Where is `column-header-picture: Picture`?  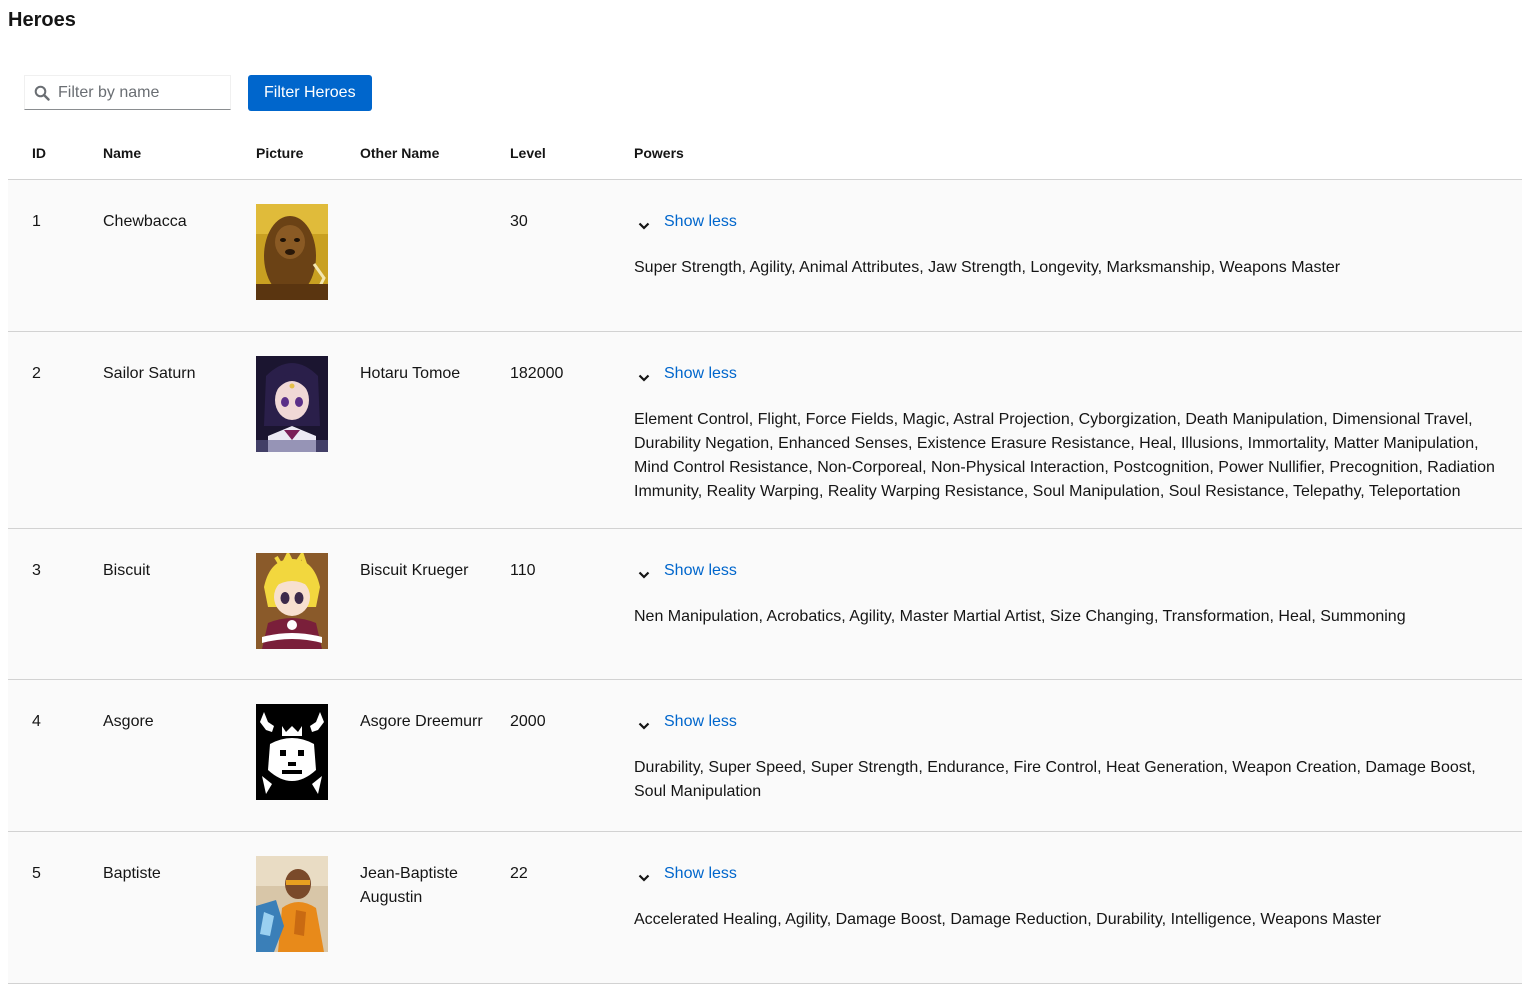 column-header-picture: Picture is located at coordinates (280, 153).